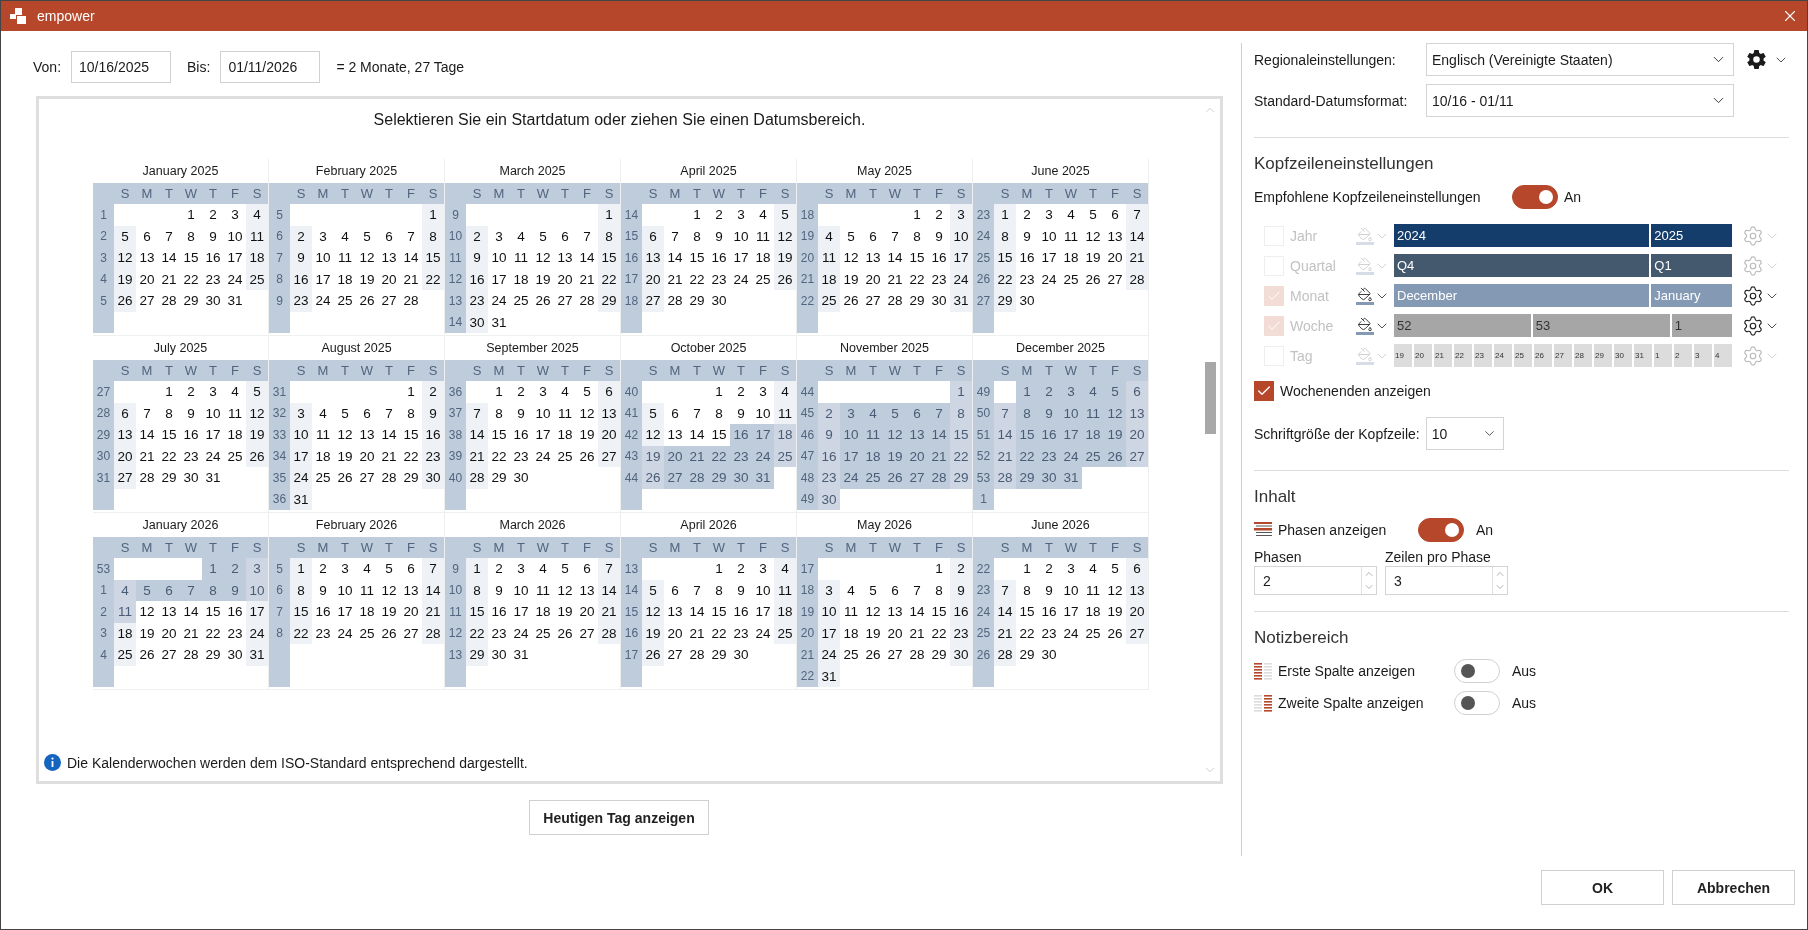 The image size is (1808, 930). Describe the element at coordinates (763, 435) in the screenshot. I see `calendar-day: 17` at that location.